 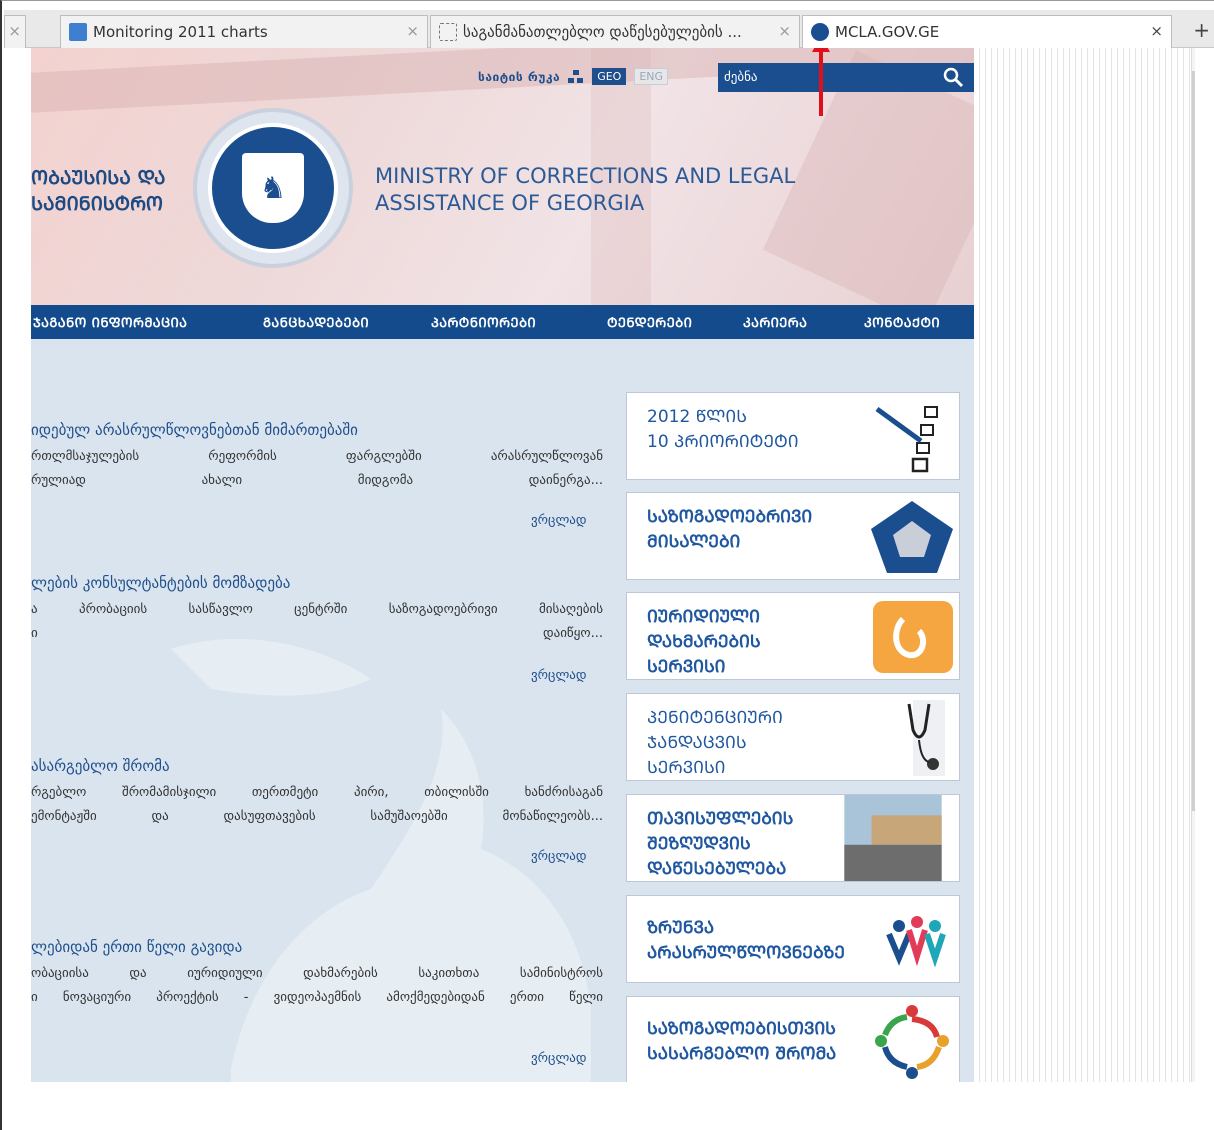 I want to click on nav-item-public-info: ᲯᲐᲒᲐᲜᲝ ᲘᲜᲤᲝᲠᲛᲐᲪᲘᲐ, so click(x=110, y=322).